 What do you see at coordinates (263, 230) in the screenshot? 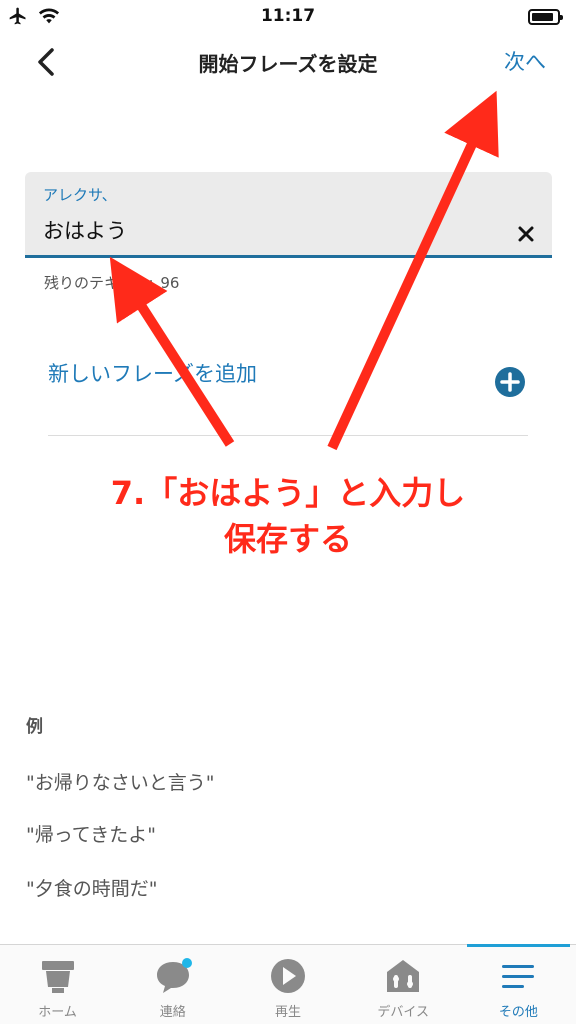
I see `phrase-input` at bounding box center [263, 230].